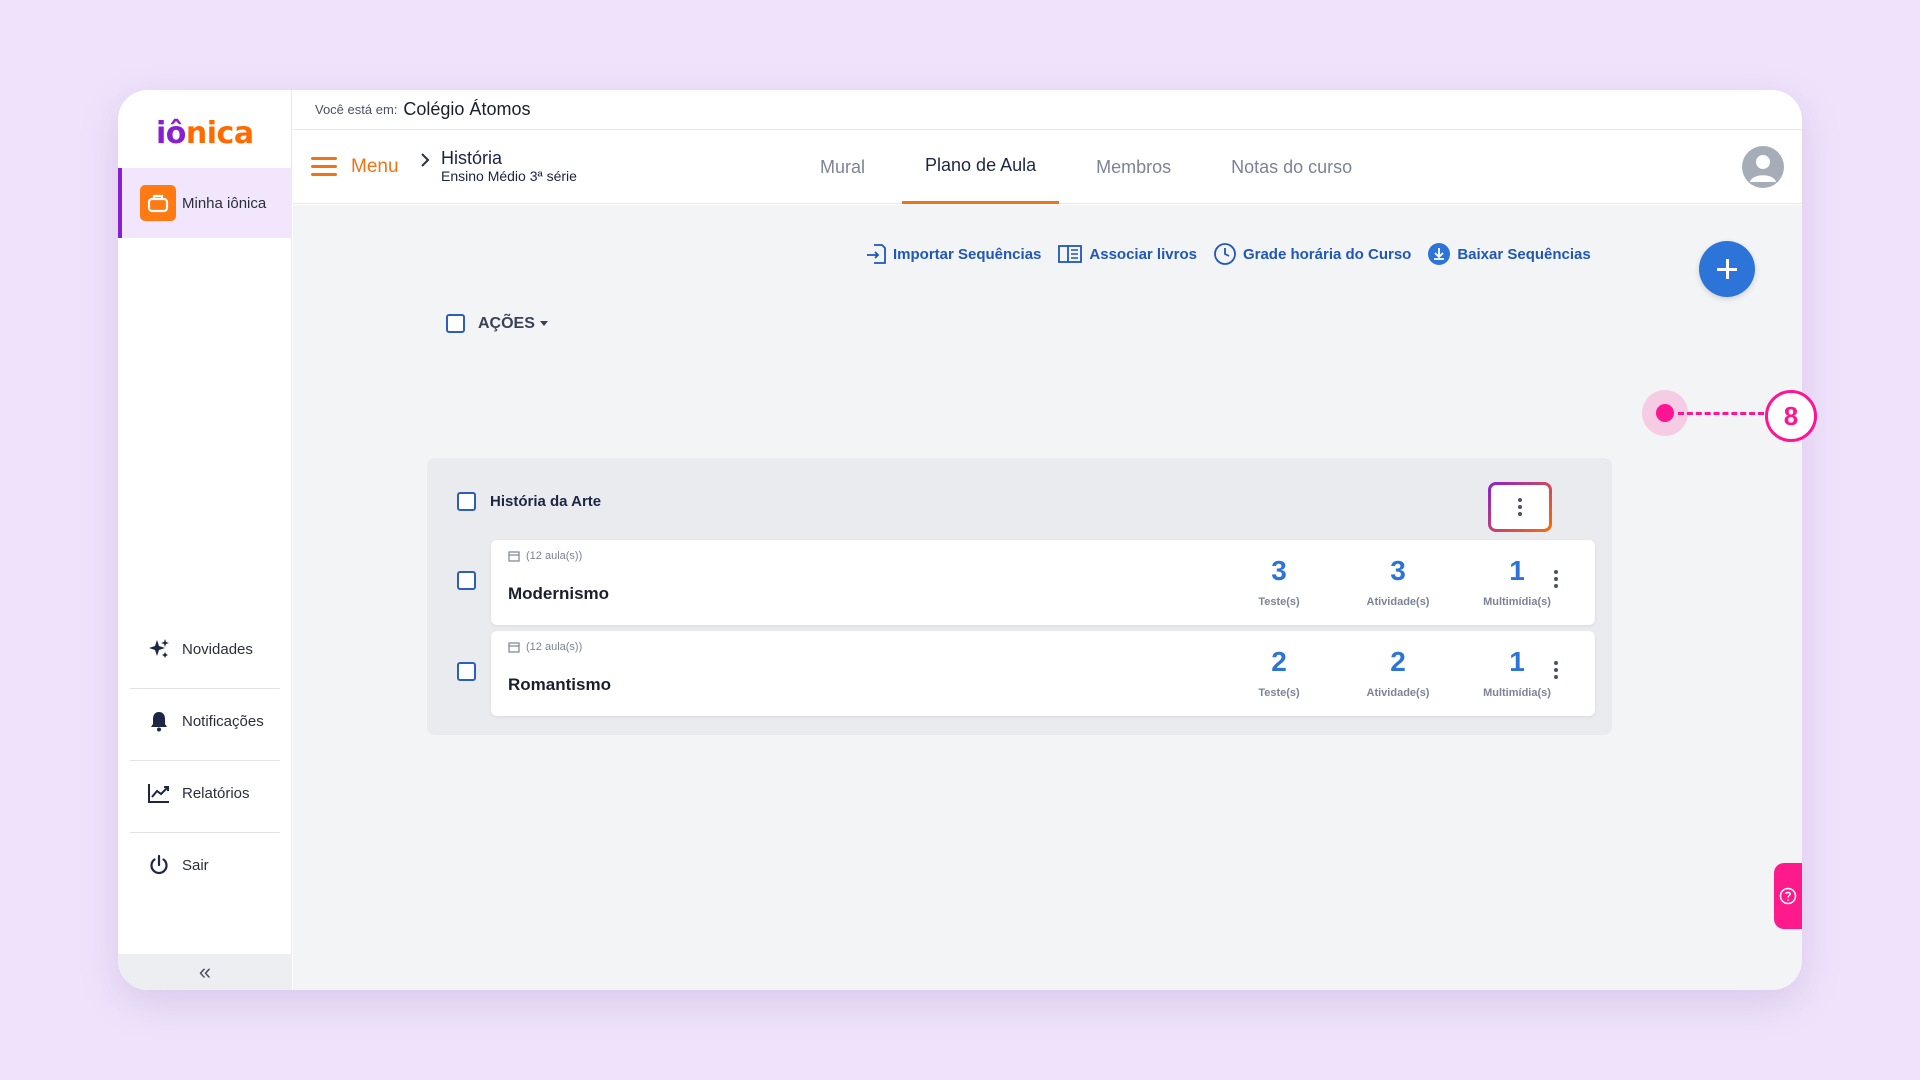 This screenshot has width=1920, height=1080. What do you see at coordinates (224, 203) in the screenshot?
I see `sidebar-item-label: Minha iônica` at bounding box center [224, 203].